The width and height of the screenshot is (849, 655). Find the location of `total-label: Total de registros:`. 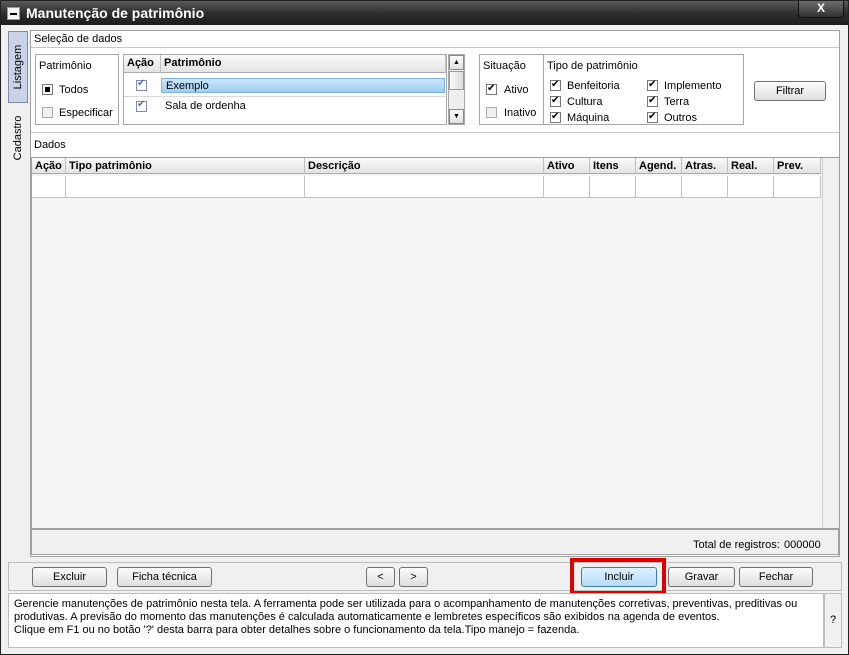

total-label: Total de registros: is located at coordinates (736, 545).